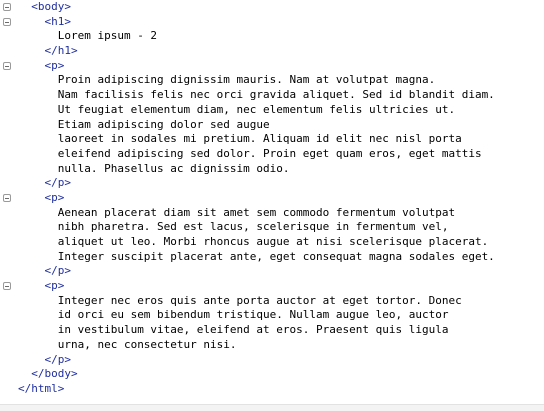 The width and height of the screenshot is (544, 411). I want to click on text-token: nulla. Phasellus ac dignissim odio., so click(173, 168).